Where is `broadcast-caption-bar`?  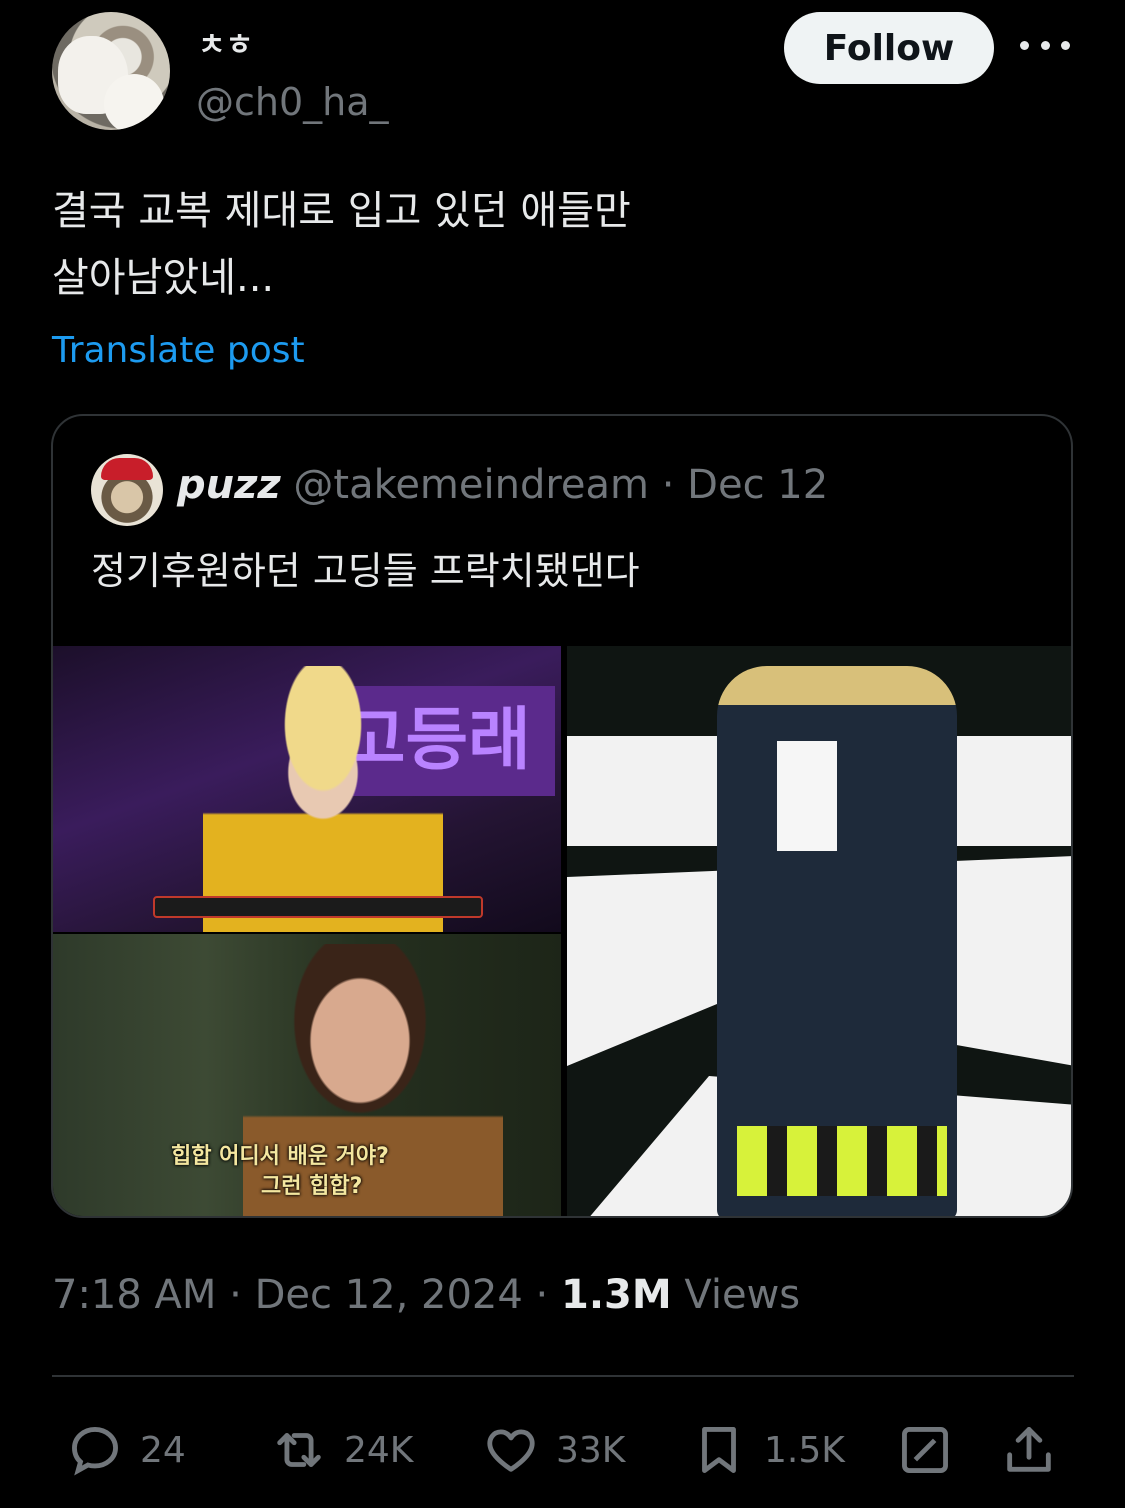
broadcast-caption-bar is located at coordinates (318, 907).